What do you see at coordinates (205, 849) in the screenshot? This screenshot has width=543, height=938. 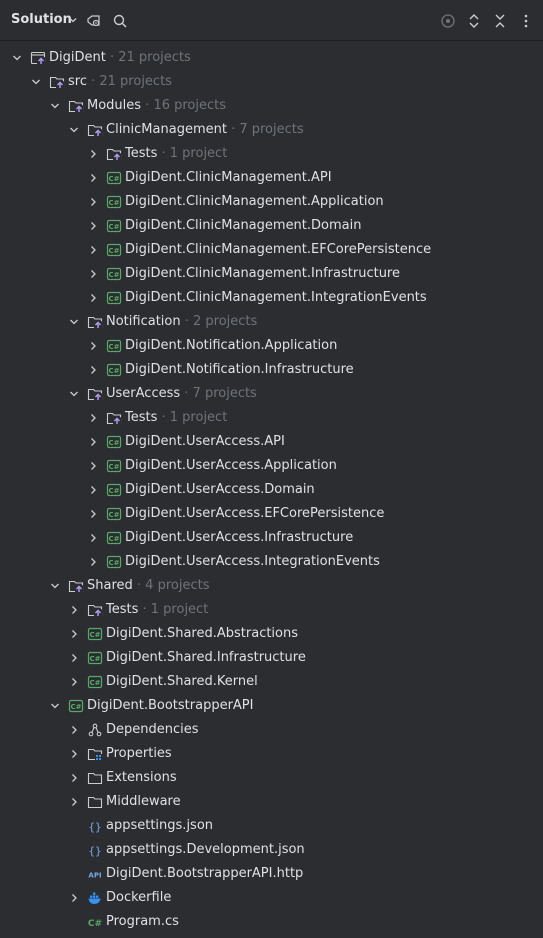 I see `item-name: appsettings.Development.json` at bounding box center [205, 849].